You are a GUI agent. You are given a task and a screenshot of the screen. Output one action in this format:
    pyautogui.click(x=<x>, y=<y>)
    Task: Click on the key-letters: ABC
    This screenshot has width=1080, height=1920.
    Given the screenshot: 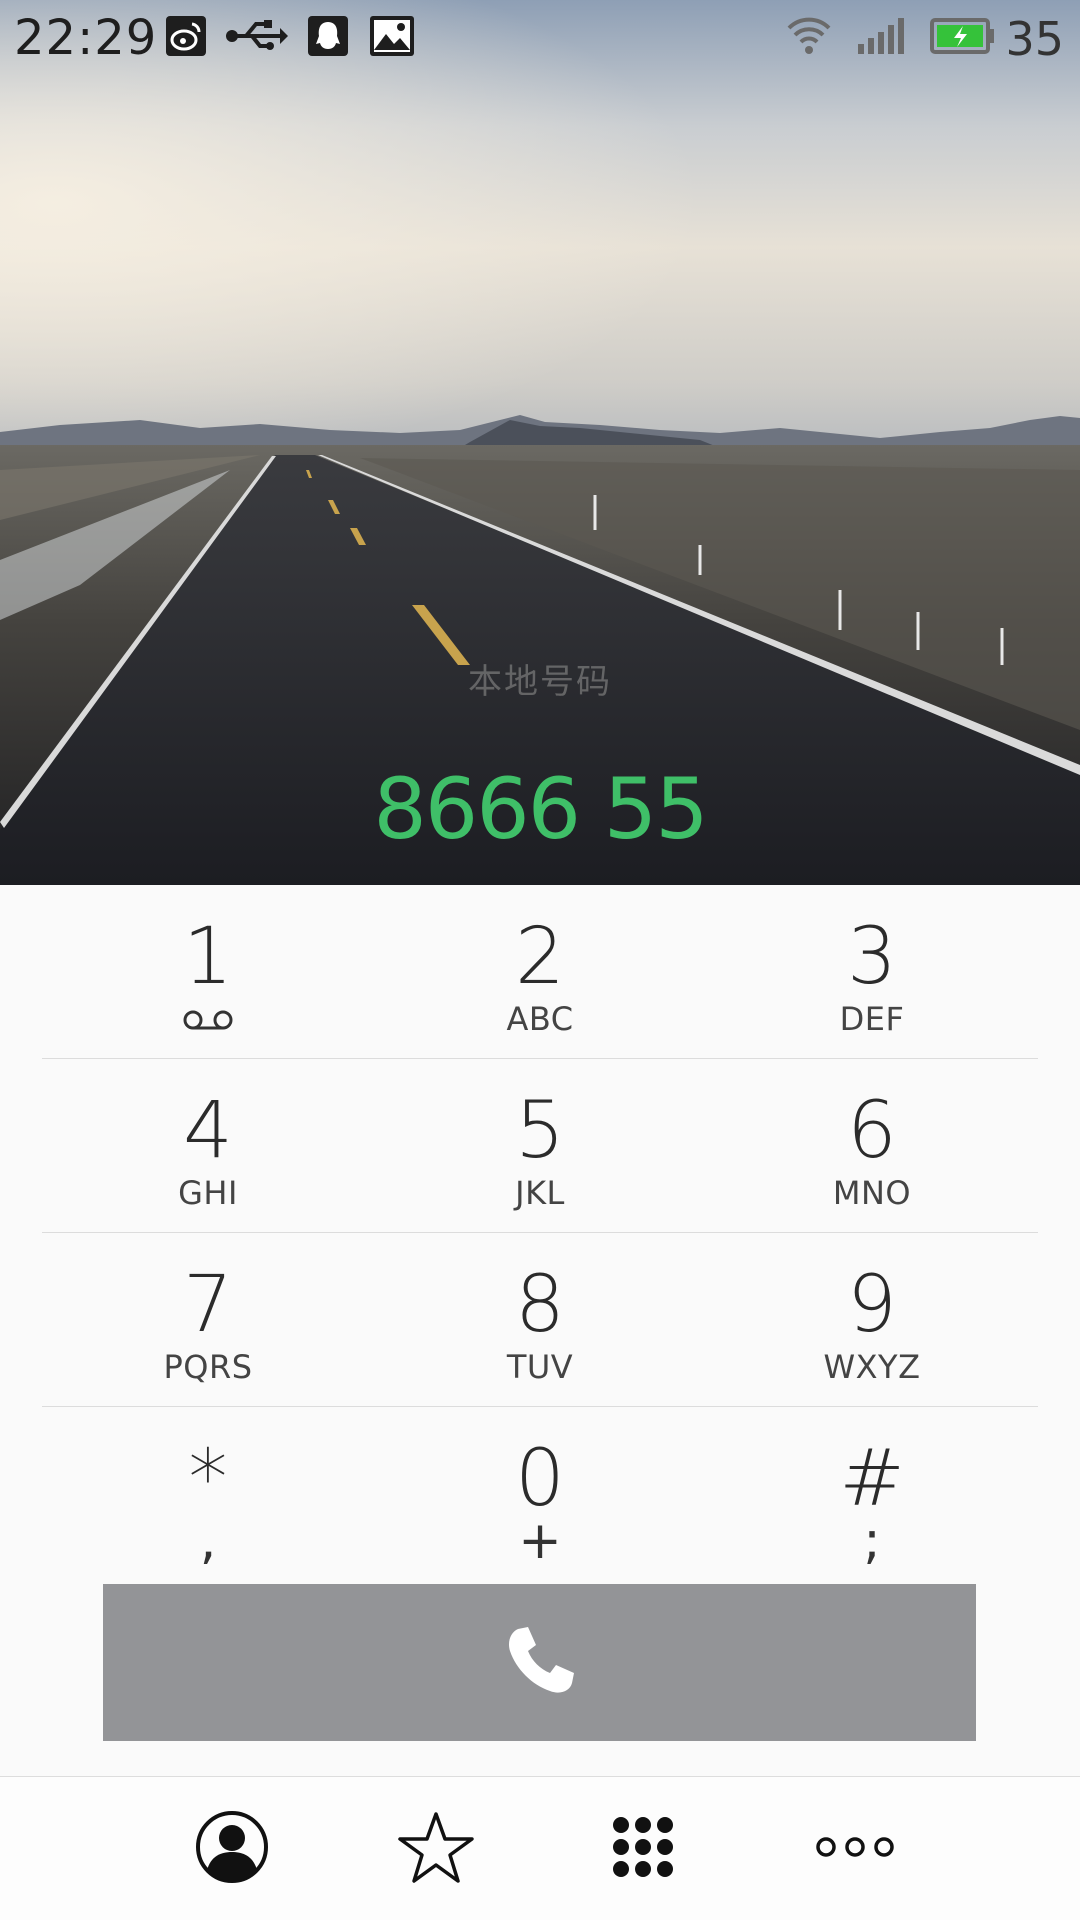 What is the action you would take?
    pyautogui.click(x=540, y=1019)
    